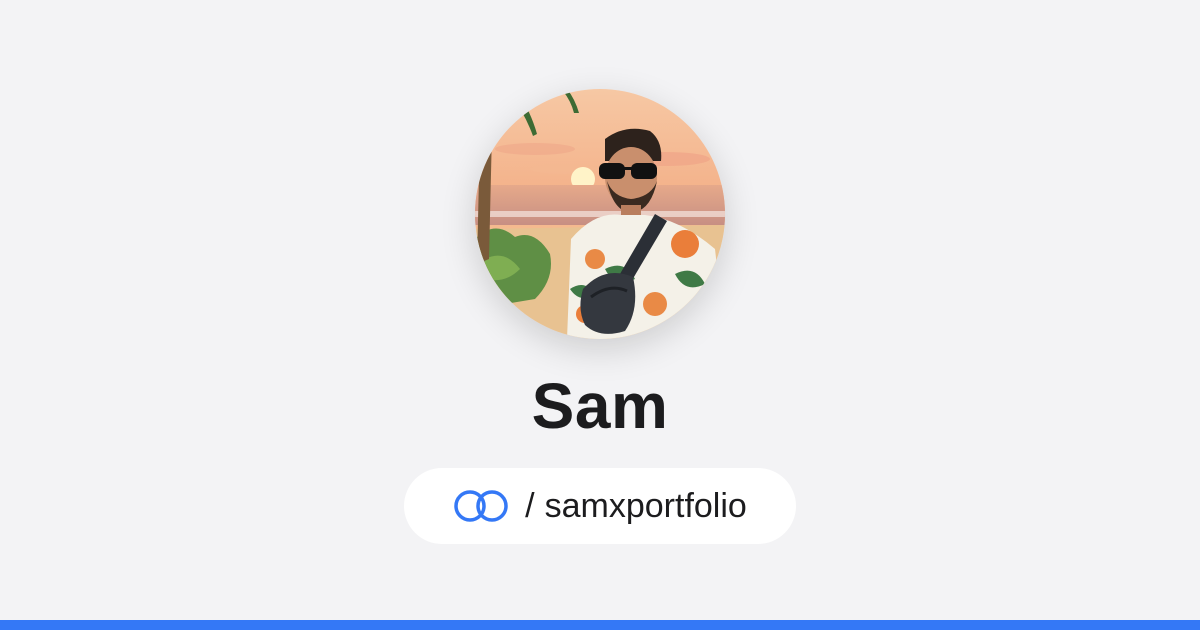 The image size is (1200, 630). I want to click on profile-name: Sam, so click(600, 406).